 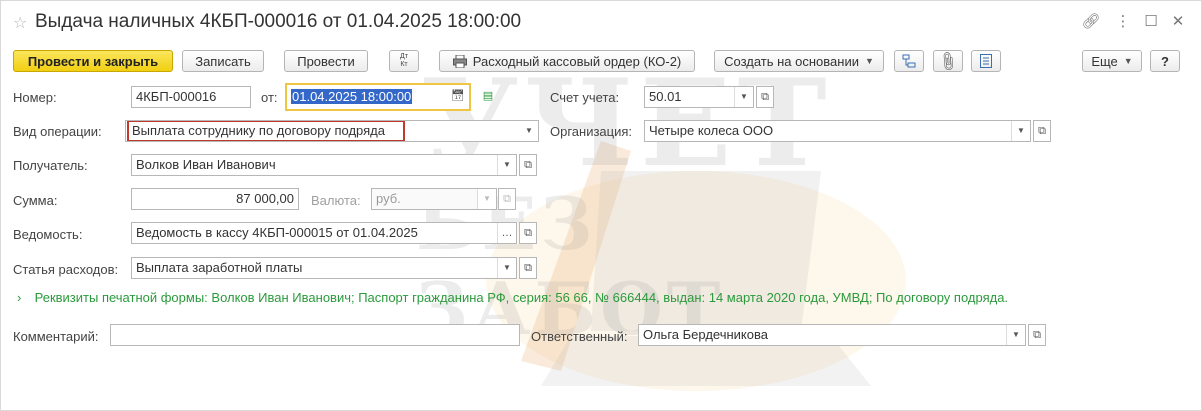 What do you see at coordinates (585, 97) in the screenshot?
I see `account-label: Счет учета:` at bounding box center [585, 97].